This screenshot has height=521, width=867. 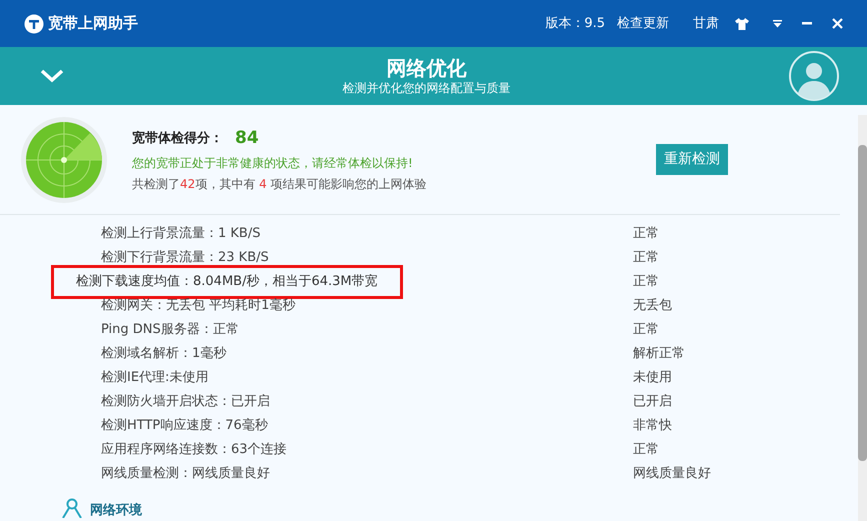 What do you see at coordinates (652, 426) in the screenshot?
I see `result-status: 非常快` at bounding box center [652, 426].